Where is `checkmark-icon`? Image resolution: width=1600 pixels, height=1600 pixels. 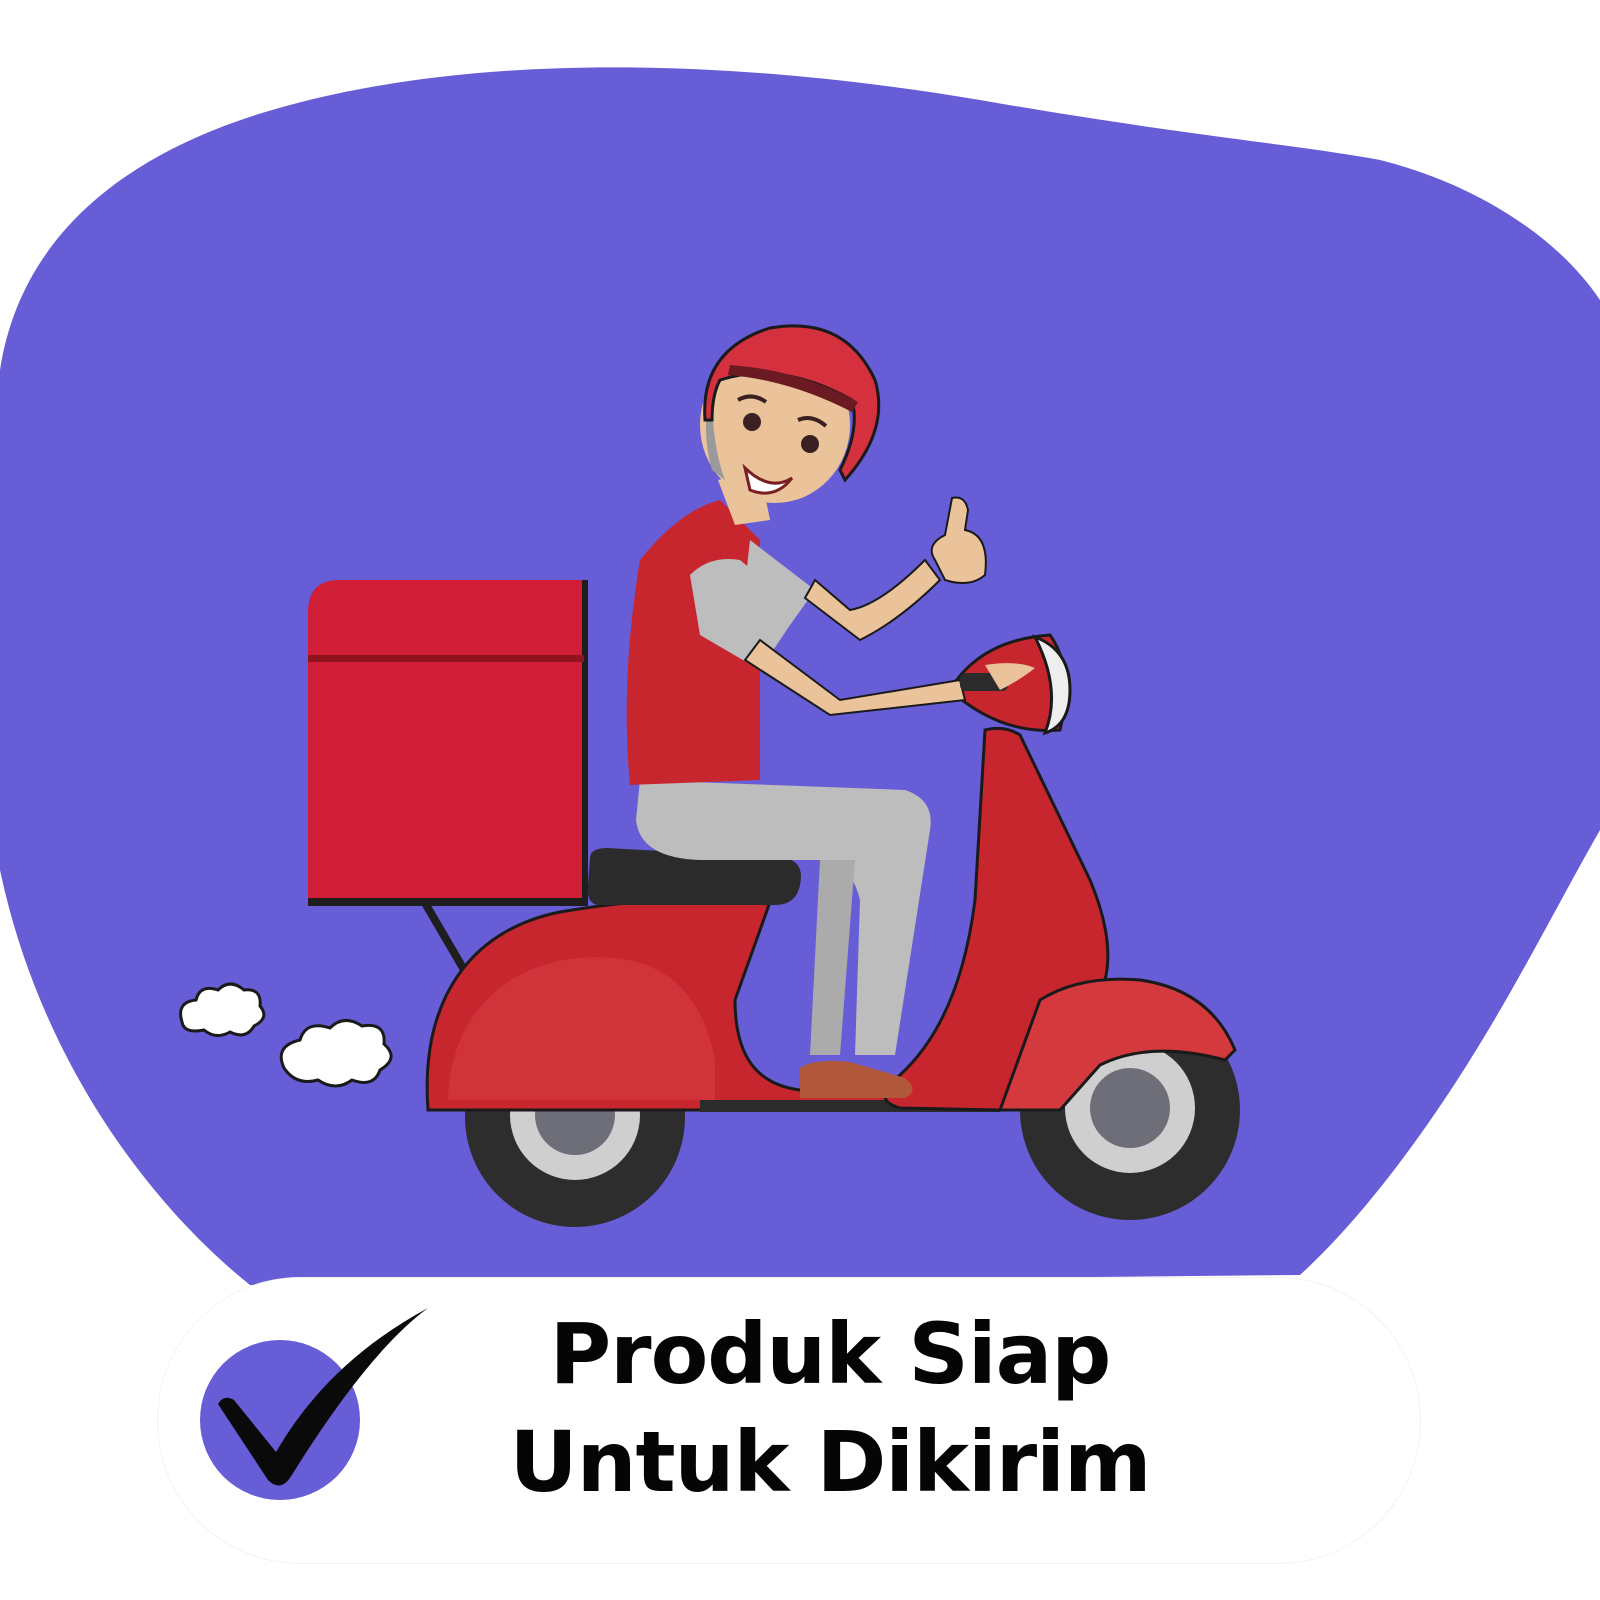
checkmark-icon is located at coordinates (314, 1404).